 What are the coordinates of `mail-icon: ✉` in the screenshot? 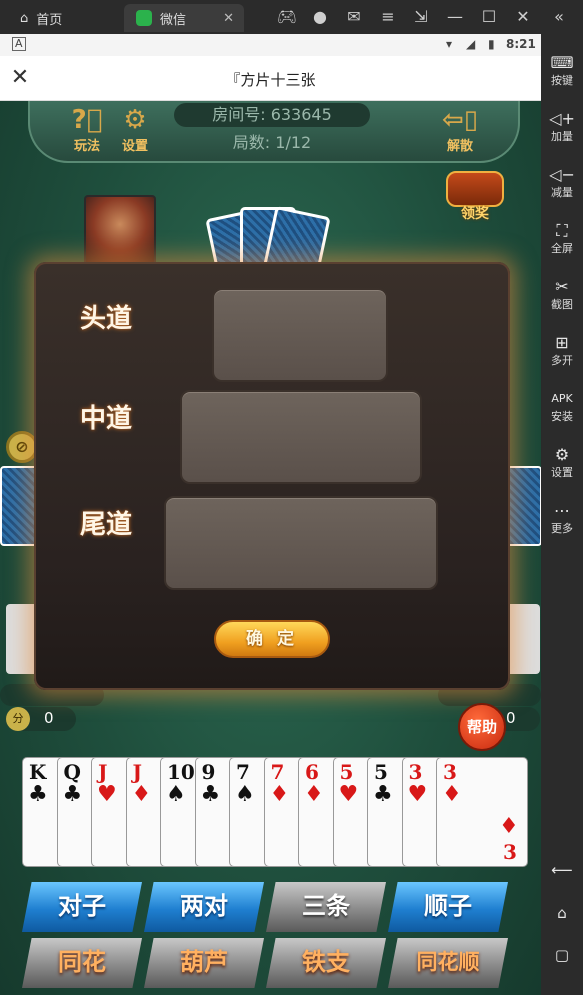 It's located at (354, 17).